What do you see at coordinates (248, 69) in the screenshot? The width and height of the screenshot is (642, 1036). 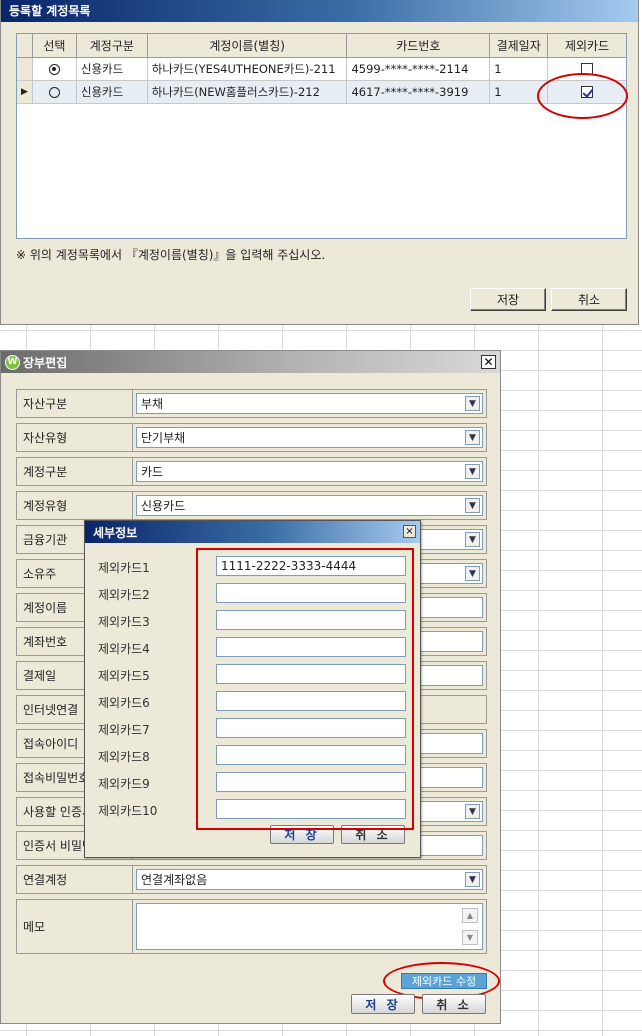 I see `account-name-cell: 하나카드(YES4UTHEONE카드)-211` at bounding box center [248, 69].